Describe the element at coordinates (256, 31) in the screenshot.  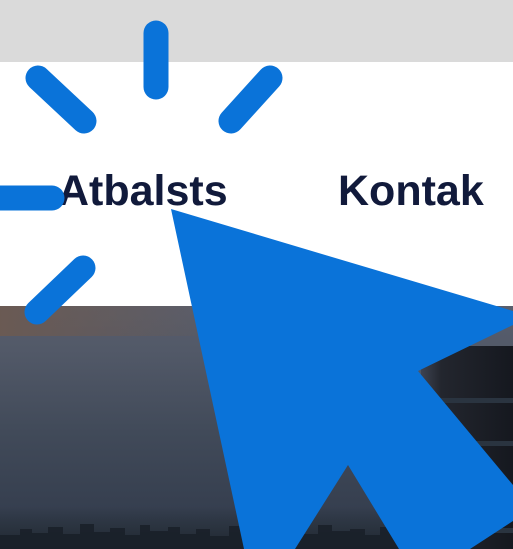
I see `top-bar` at that location.